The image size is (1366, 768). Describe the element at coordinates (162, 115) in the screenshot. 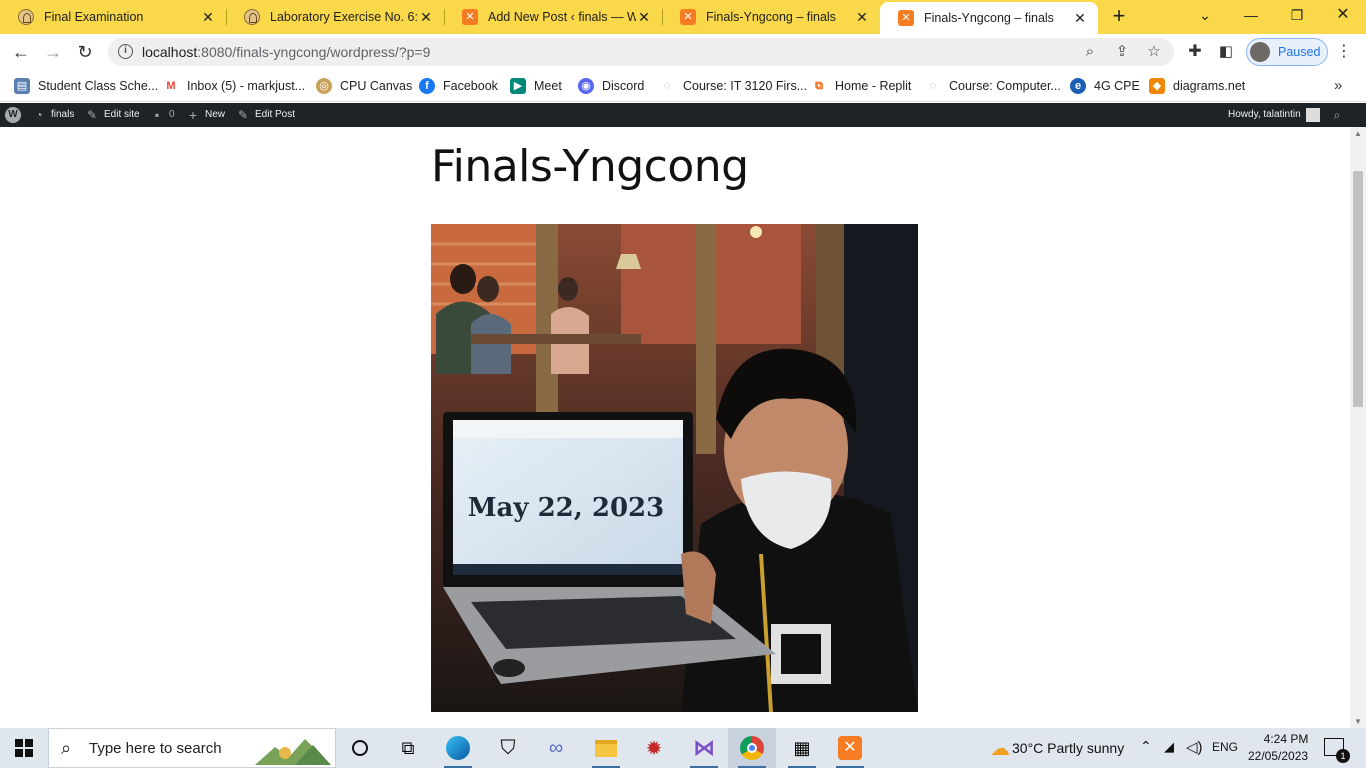

I see `wp-comments: ▪ 0` at that location.